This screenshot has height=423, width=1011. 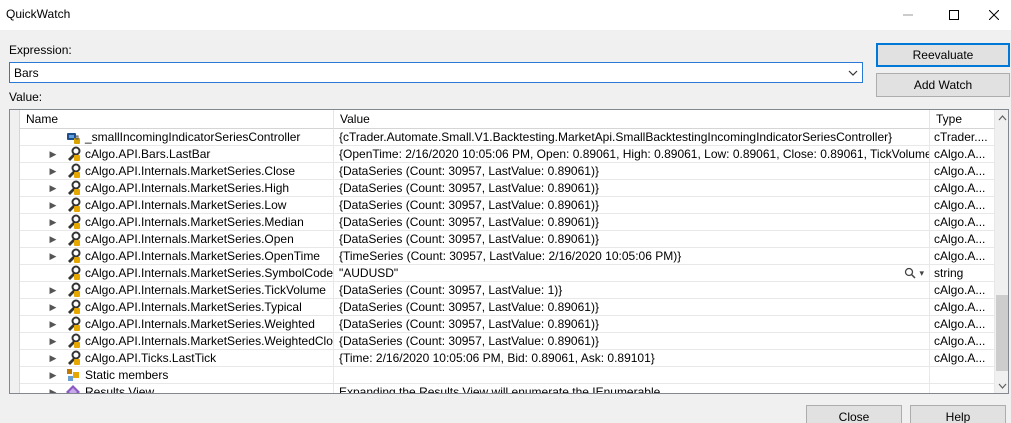 What do you see at coordinates (177, 205) in the screenshot?
I see `name-cell: ▶ cAlgo.API.Internals.MarketSeries.Low` at bounding box center [177, 205].